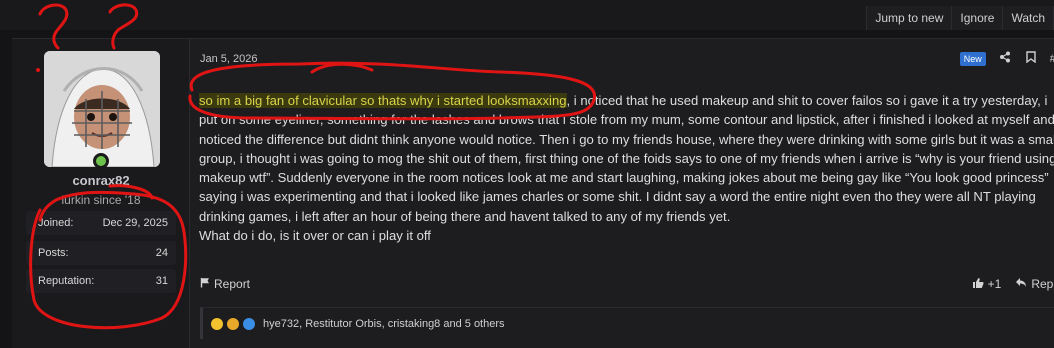  I want to click on stat-value: 24, so click(161, 253).